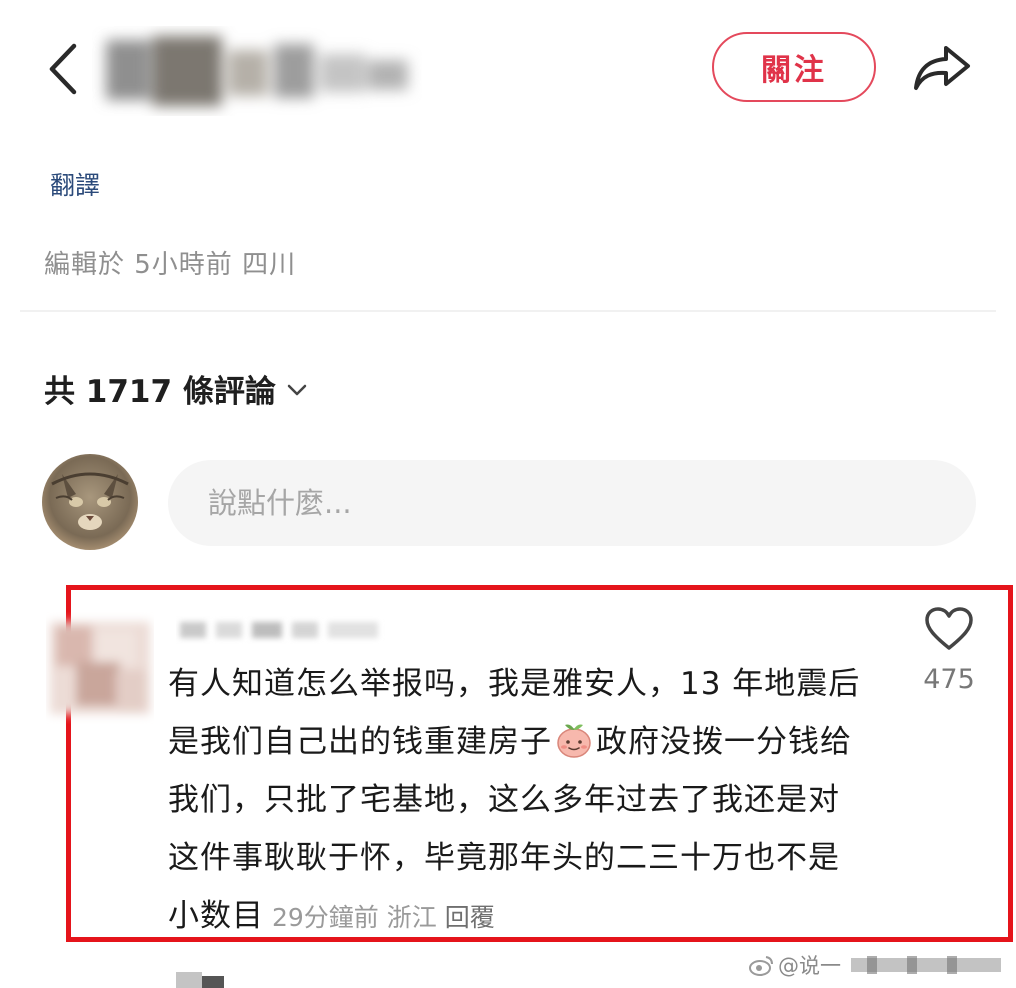  I want to click on chevron-down-icon, so click(297, 389).